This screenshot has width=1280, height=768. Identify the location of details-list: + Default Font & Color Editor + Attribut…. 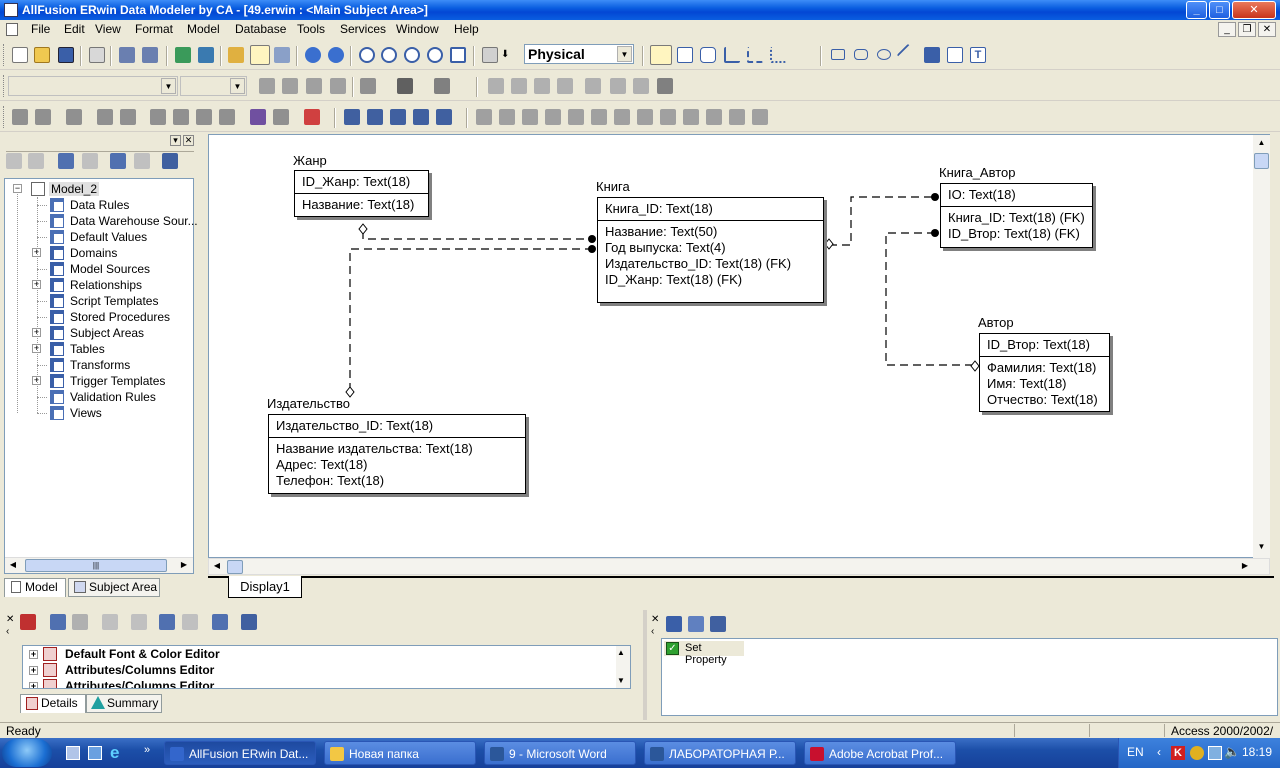
(326, 667).